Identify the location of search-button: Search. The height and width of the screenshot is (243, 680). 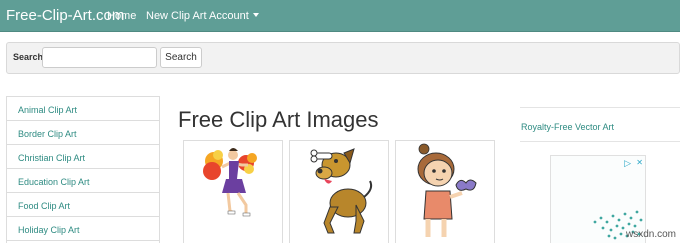
(181, 57).